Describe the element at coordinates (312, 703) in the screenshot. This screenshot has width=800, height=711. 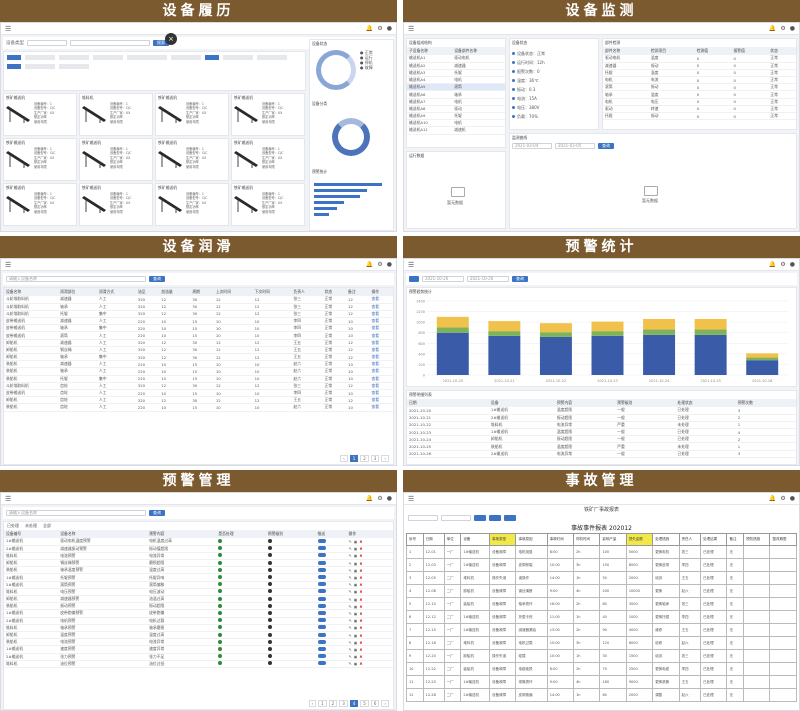
I see `prev-page-button: ‹` at that location.